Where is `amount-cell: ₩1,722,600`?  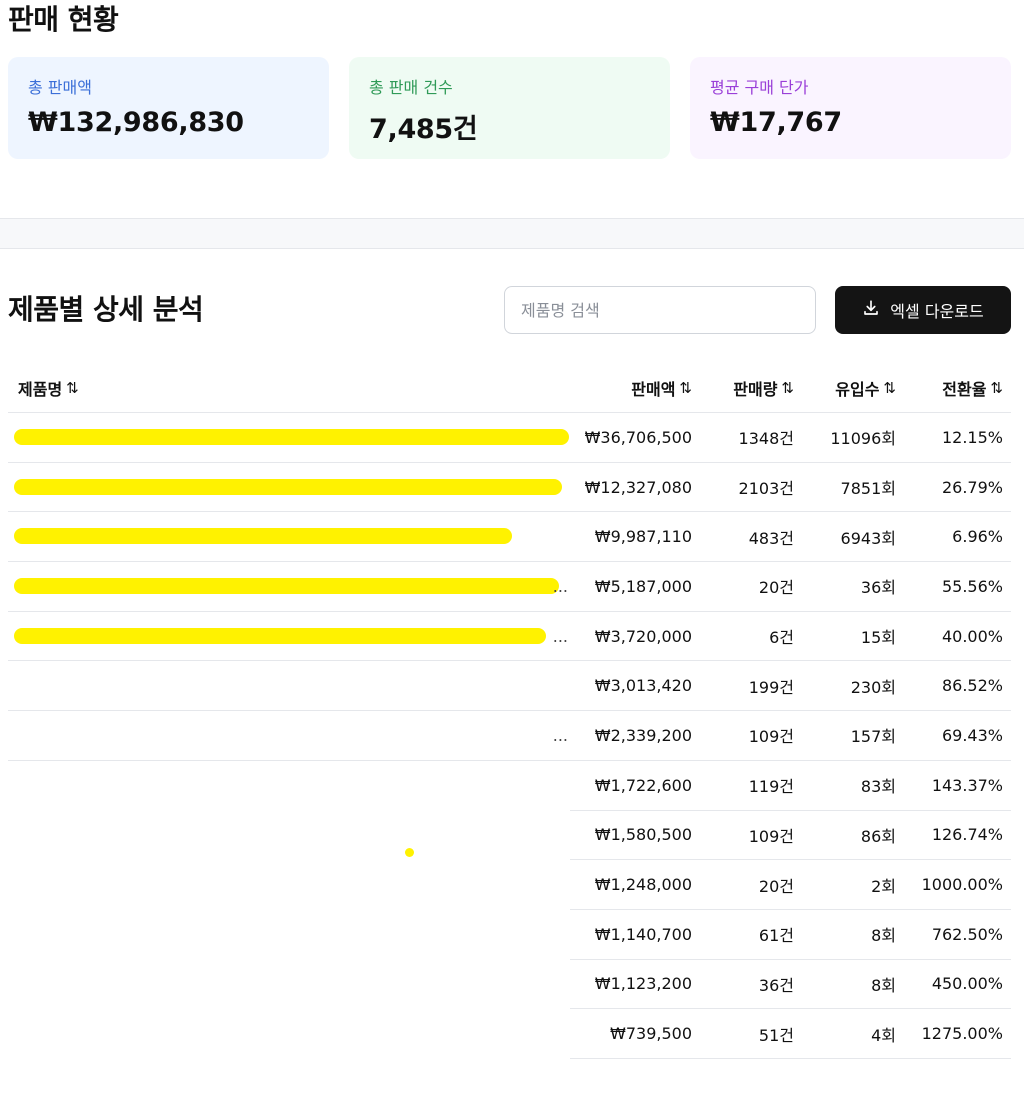 amount-cell: ₩1,722,600 is located at coordinates (631, 786).